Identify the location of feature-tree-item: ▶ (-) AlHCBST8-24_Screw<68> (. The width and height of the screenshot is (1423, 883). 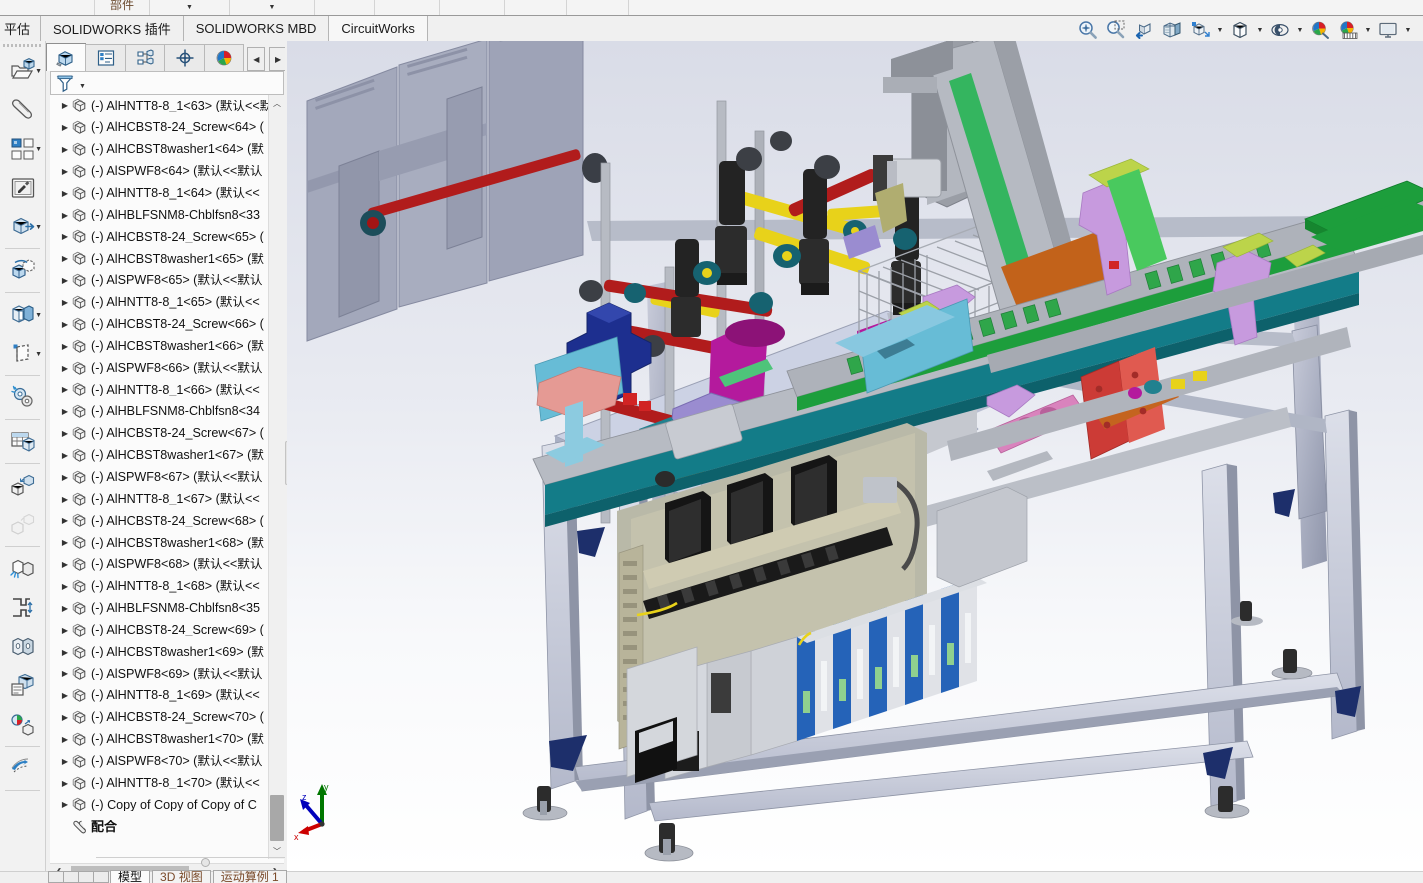
(159, 521).